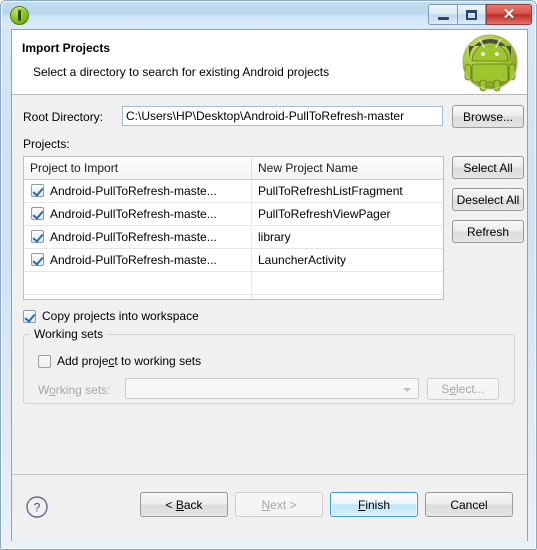 Image resolution: width=537 pixels, height=550 pixels. What do you see at coordinates (407, 390) in the screenshot?
I see `chevron-down-icon` at bounding box center [407, 390].